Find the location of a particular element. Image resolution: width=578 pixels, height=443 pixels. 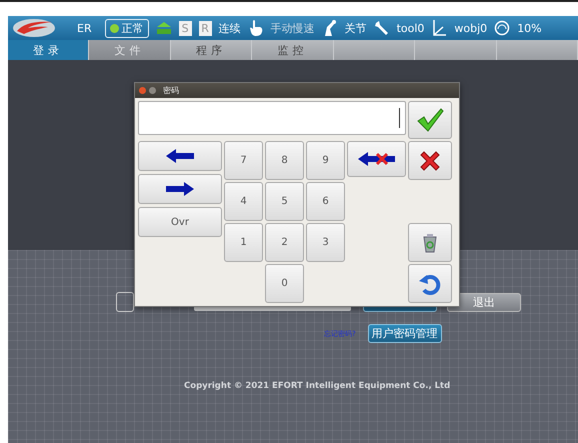

dialog-title: 密码 is located at coordinates (171, 90).